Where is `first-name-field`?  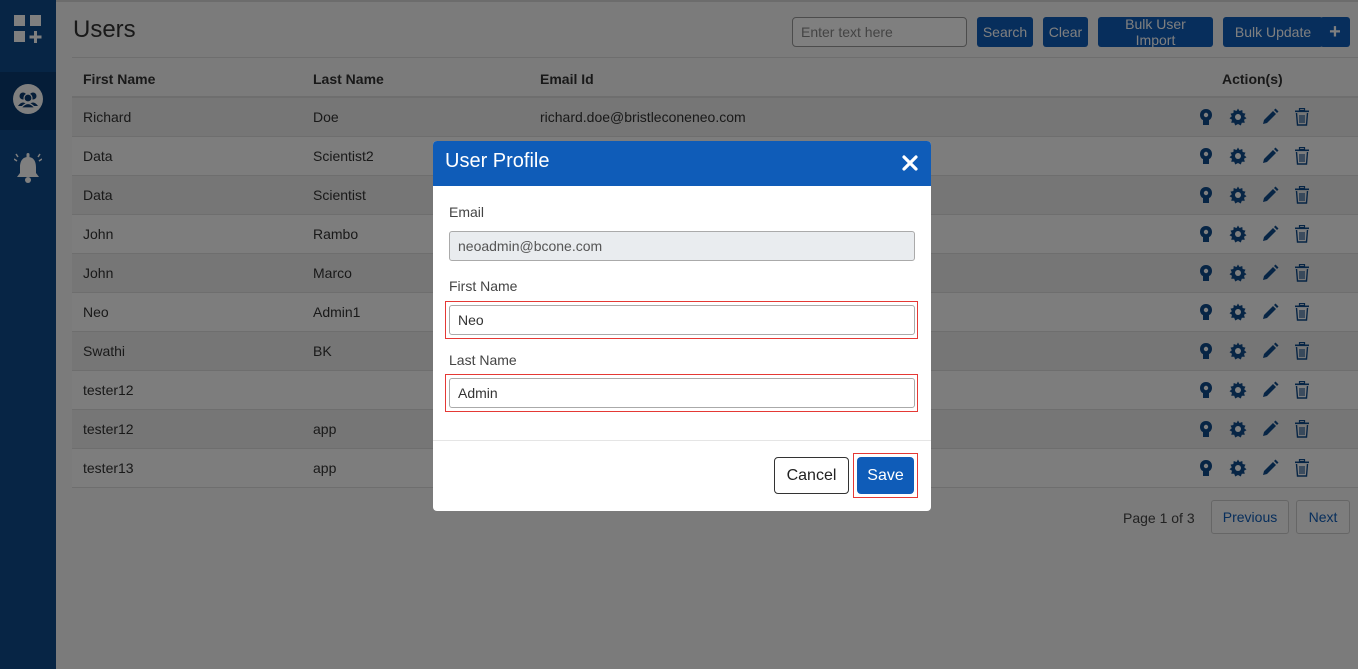 first-name-field is located at coordinates (682, 320).